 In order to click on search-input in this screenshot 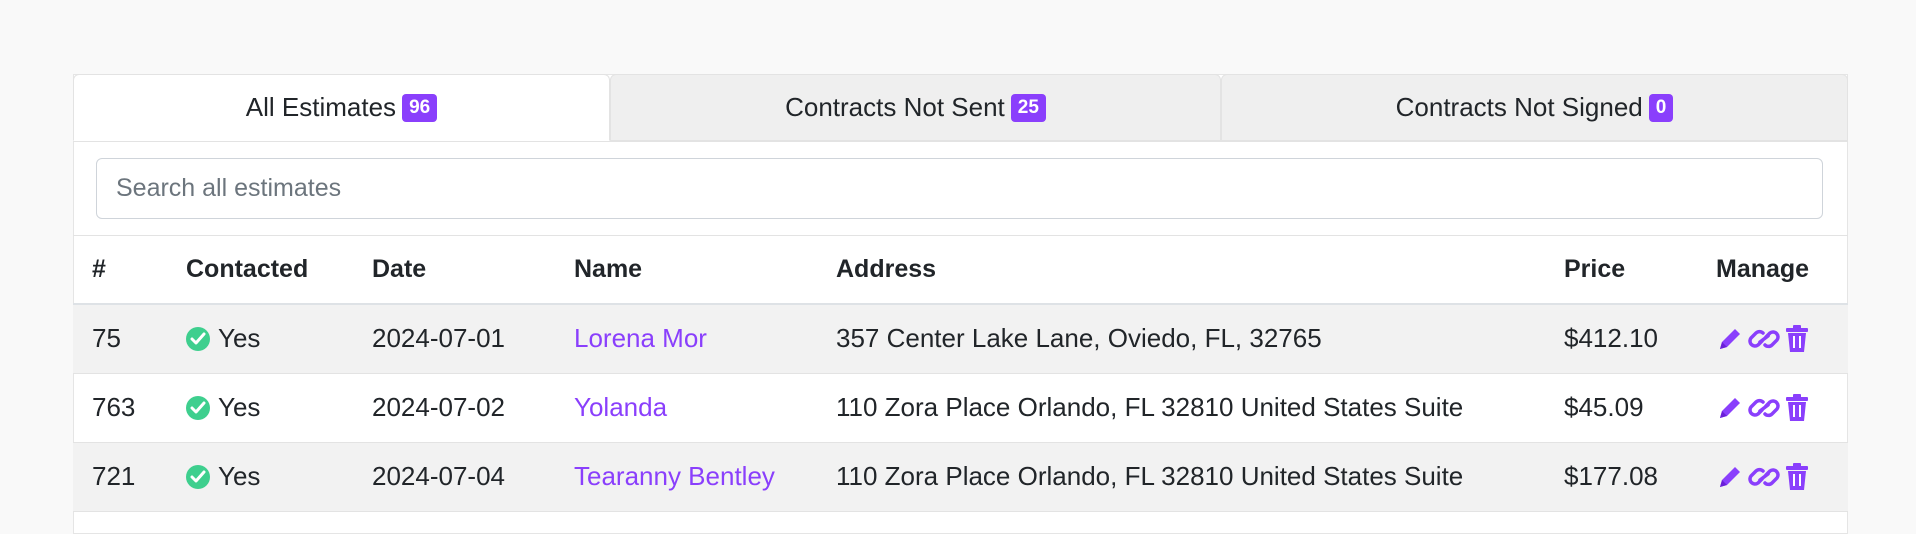, I will do `click(959, 188)`.